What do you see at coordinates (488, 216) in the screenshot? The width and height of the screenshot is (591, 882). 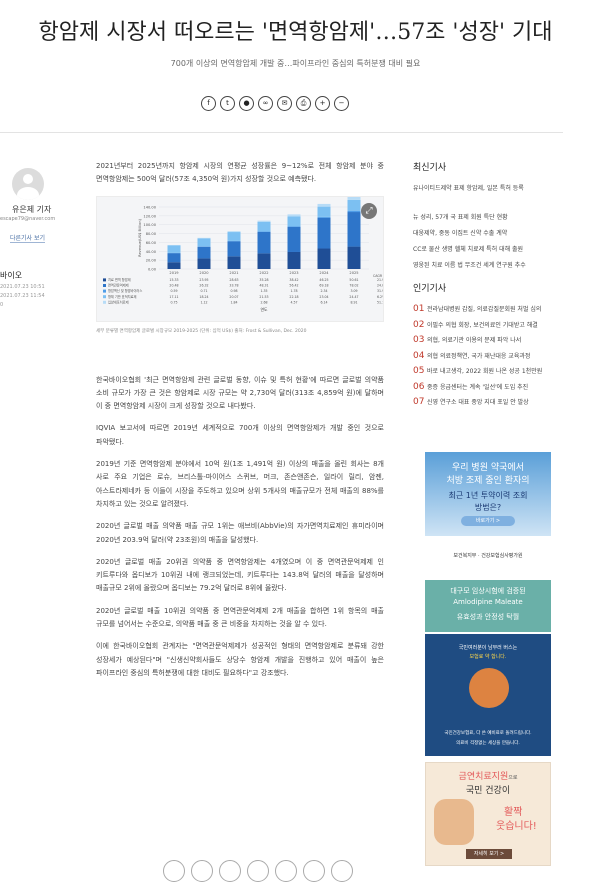 I see `latest-item: 뉴 성리, 57개 국 표제 회원 특단 현황` at bounding box center [488, 216].